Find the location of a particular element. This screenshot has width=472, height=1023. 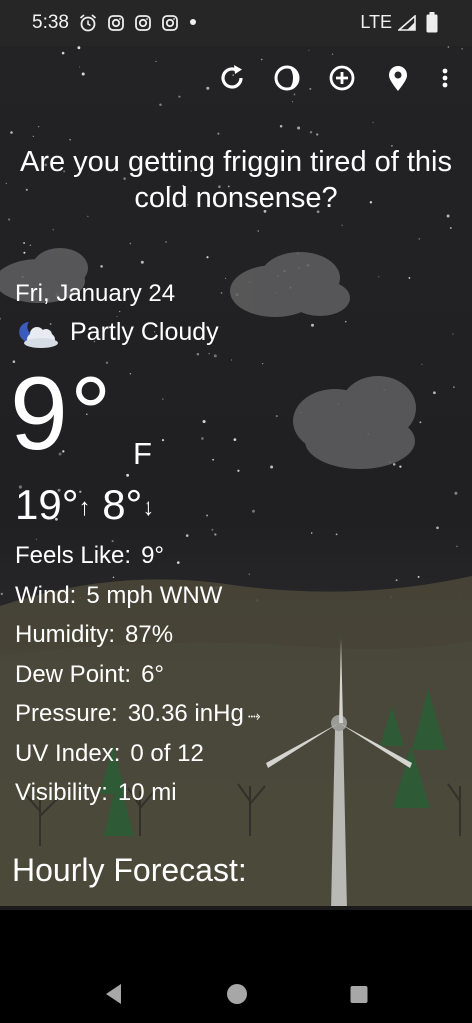

hourly-forecast-heading: Hourly Forecast: is located at coordinates (129, 870).